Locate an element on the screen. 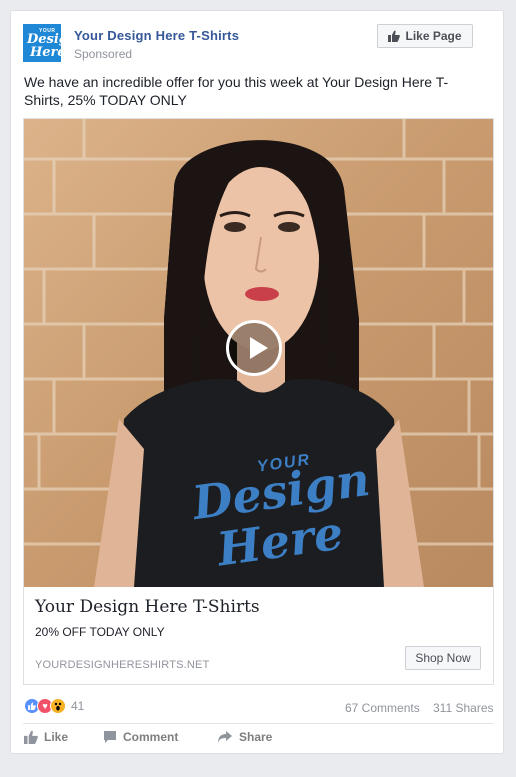 The image size is (516, 777). play-icon is located at coordinates (254, 348).